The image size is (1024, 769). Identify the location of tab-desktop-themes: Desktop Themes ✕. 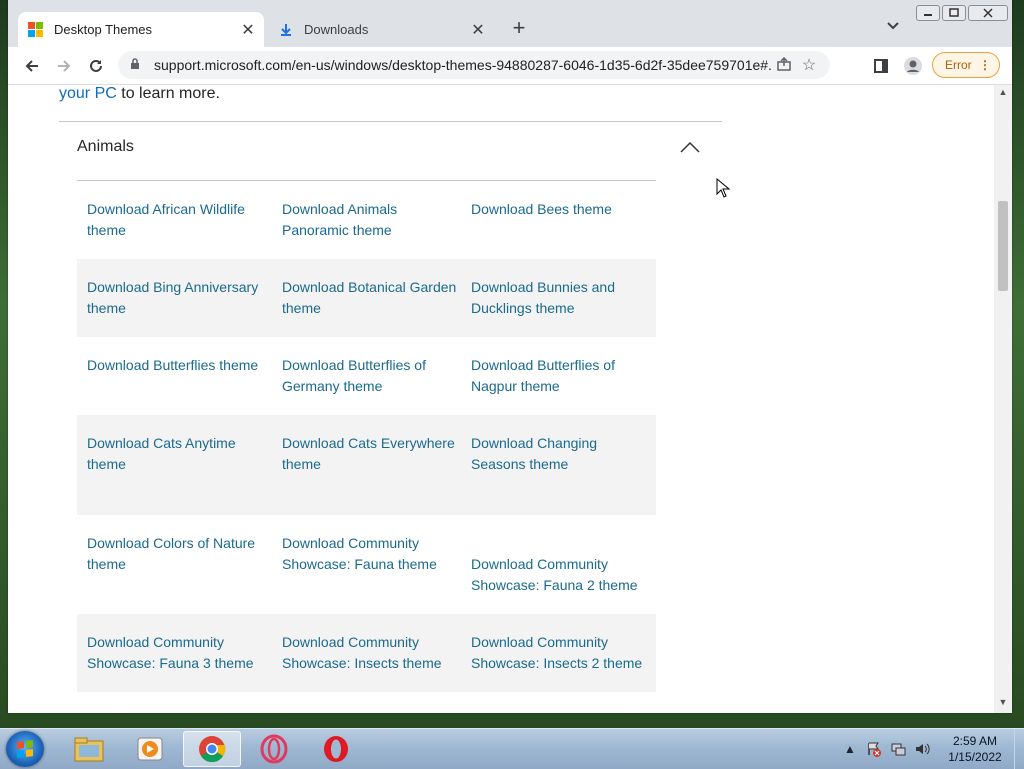
(141, 29).